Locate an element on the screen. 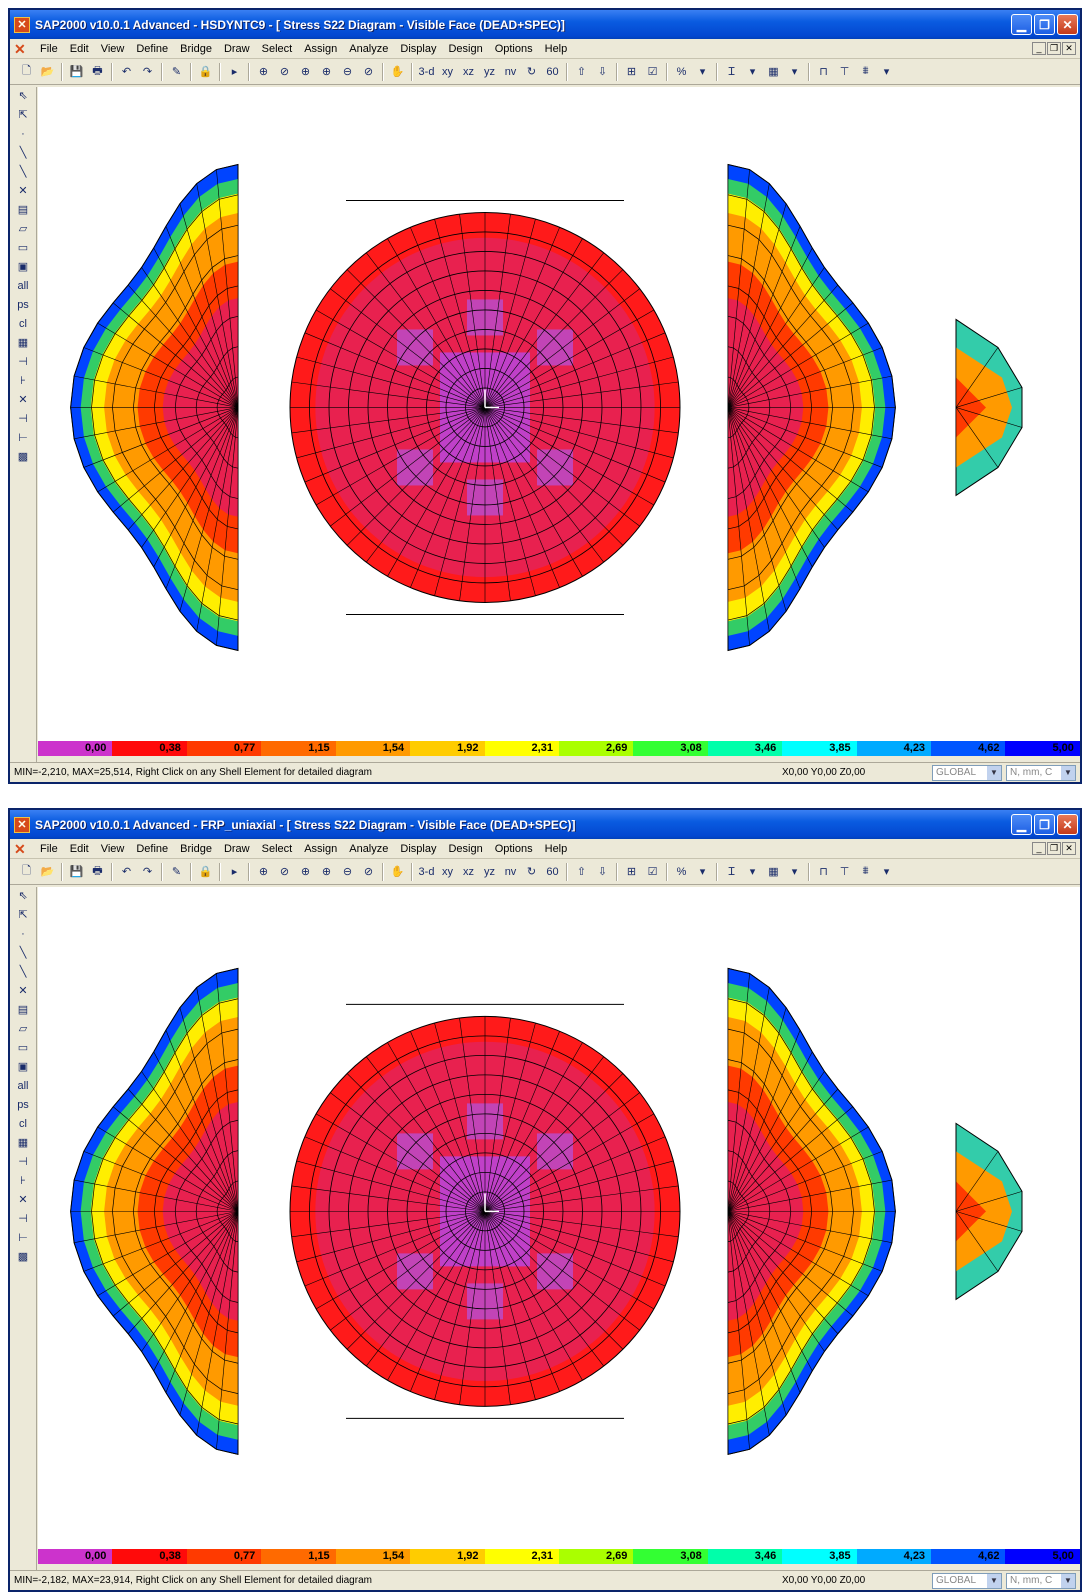 This screenshot has width=1088, height=1596. run-icon: ▸ is located at coordinates (234, 72).